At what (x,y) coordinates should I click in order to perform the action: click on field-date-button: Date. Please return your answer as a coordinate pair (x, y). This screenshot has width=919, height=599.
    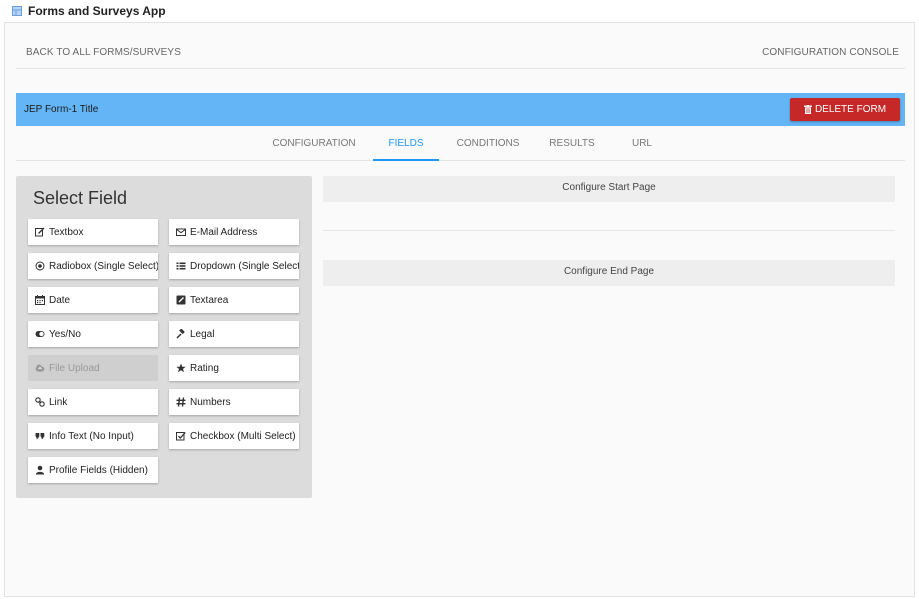
    Looking at the image, I should click on (93, 300).